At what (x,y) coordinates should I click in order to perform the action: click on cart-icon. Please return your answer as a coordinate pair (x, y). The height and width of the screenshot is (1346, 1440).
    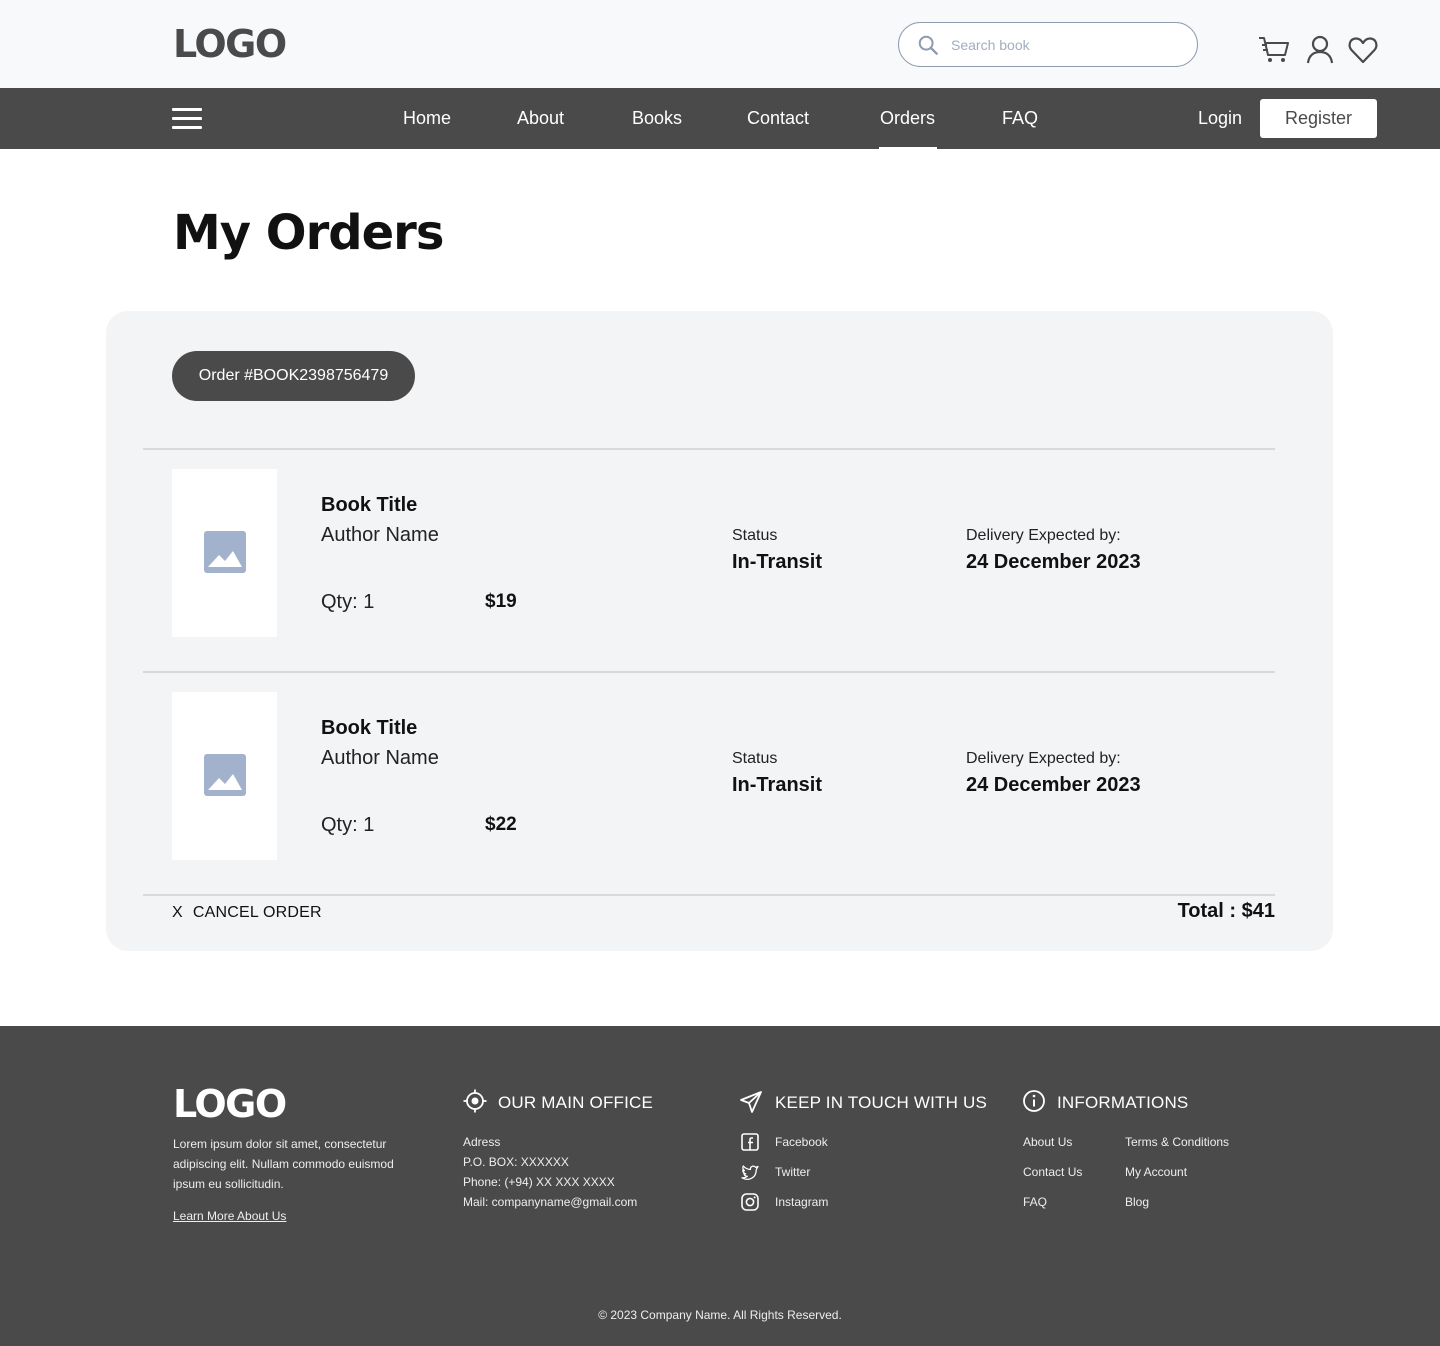
    Looking at the image, I should click on (1274, 49).